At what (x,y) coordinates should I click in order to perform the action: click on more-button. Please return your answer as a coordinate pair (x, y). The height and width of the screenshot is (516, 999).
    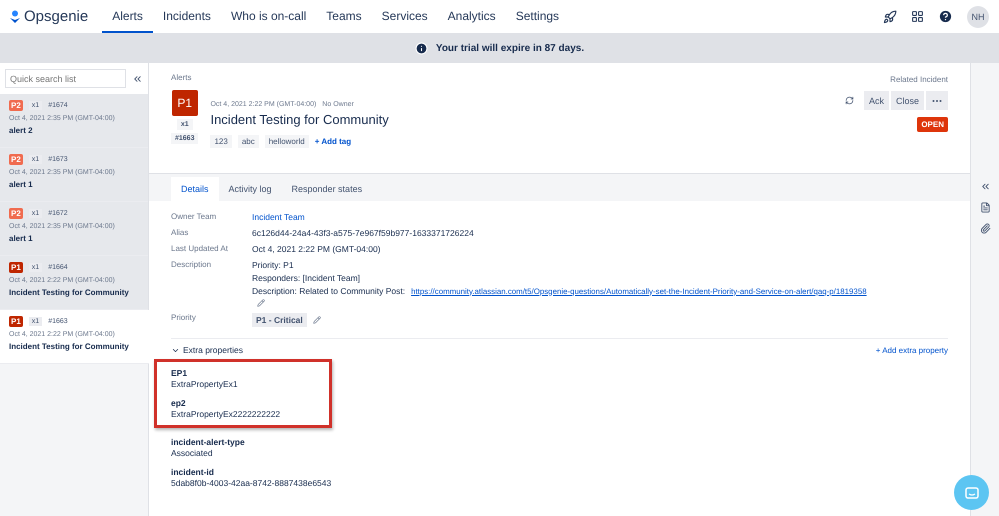
    Looking at the image, I should click on (937, 100).